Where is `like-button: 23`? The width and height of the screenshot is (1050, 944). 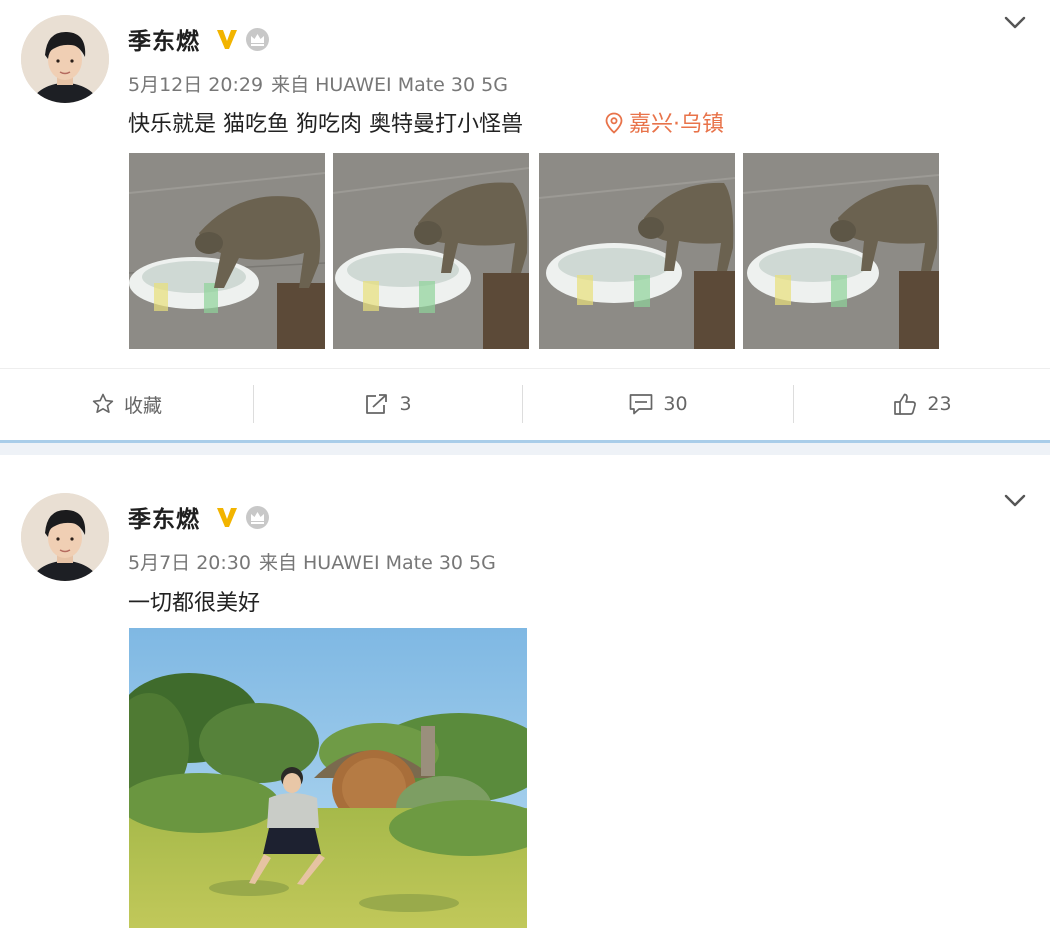 like-button: 23 is located at coordinates (922, 404).